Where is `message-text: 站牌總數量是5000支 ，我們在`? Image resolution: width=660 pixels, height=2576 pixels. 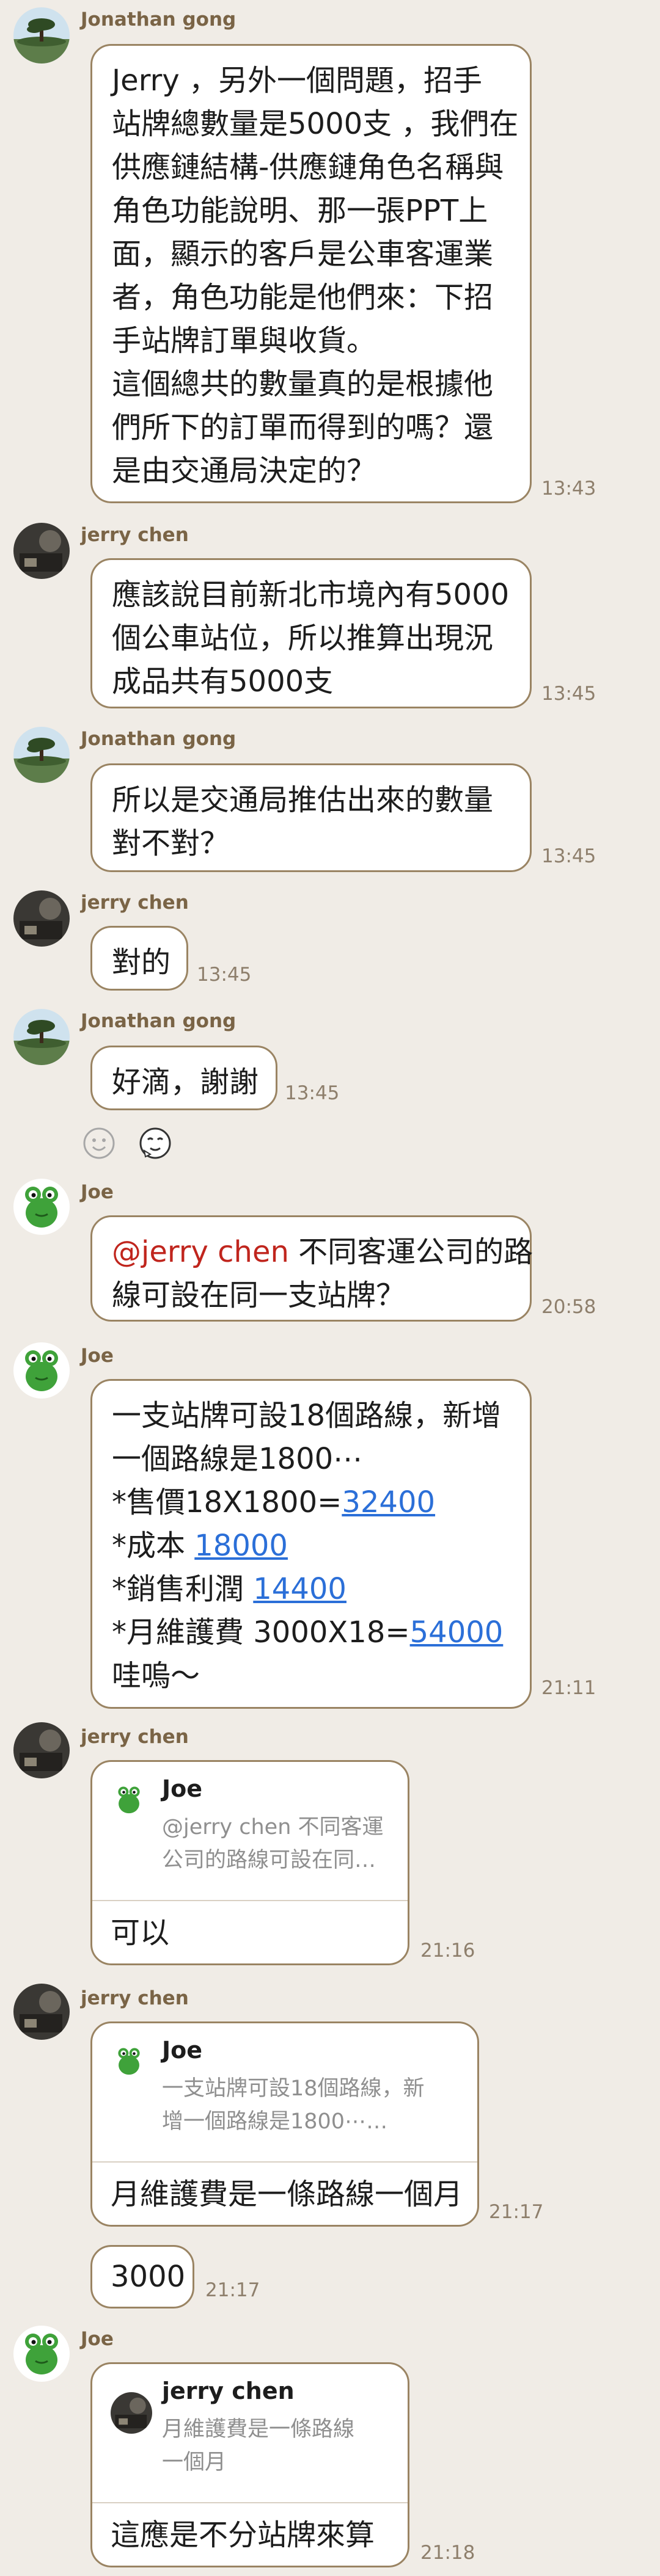
message-text: 站牌總數量是5000支 ，我們在 is located at coordinates (315, 124).